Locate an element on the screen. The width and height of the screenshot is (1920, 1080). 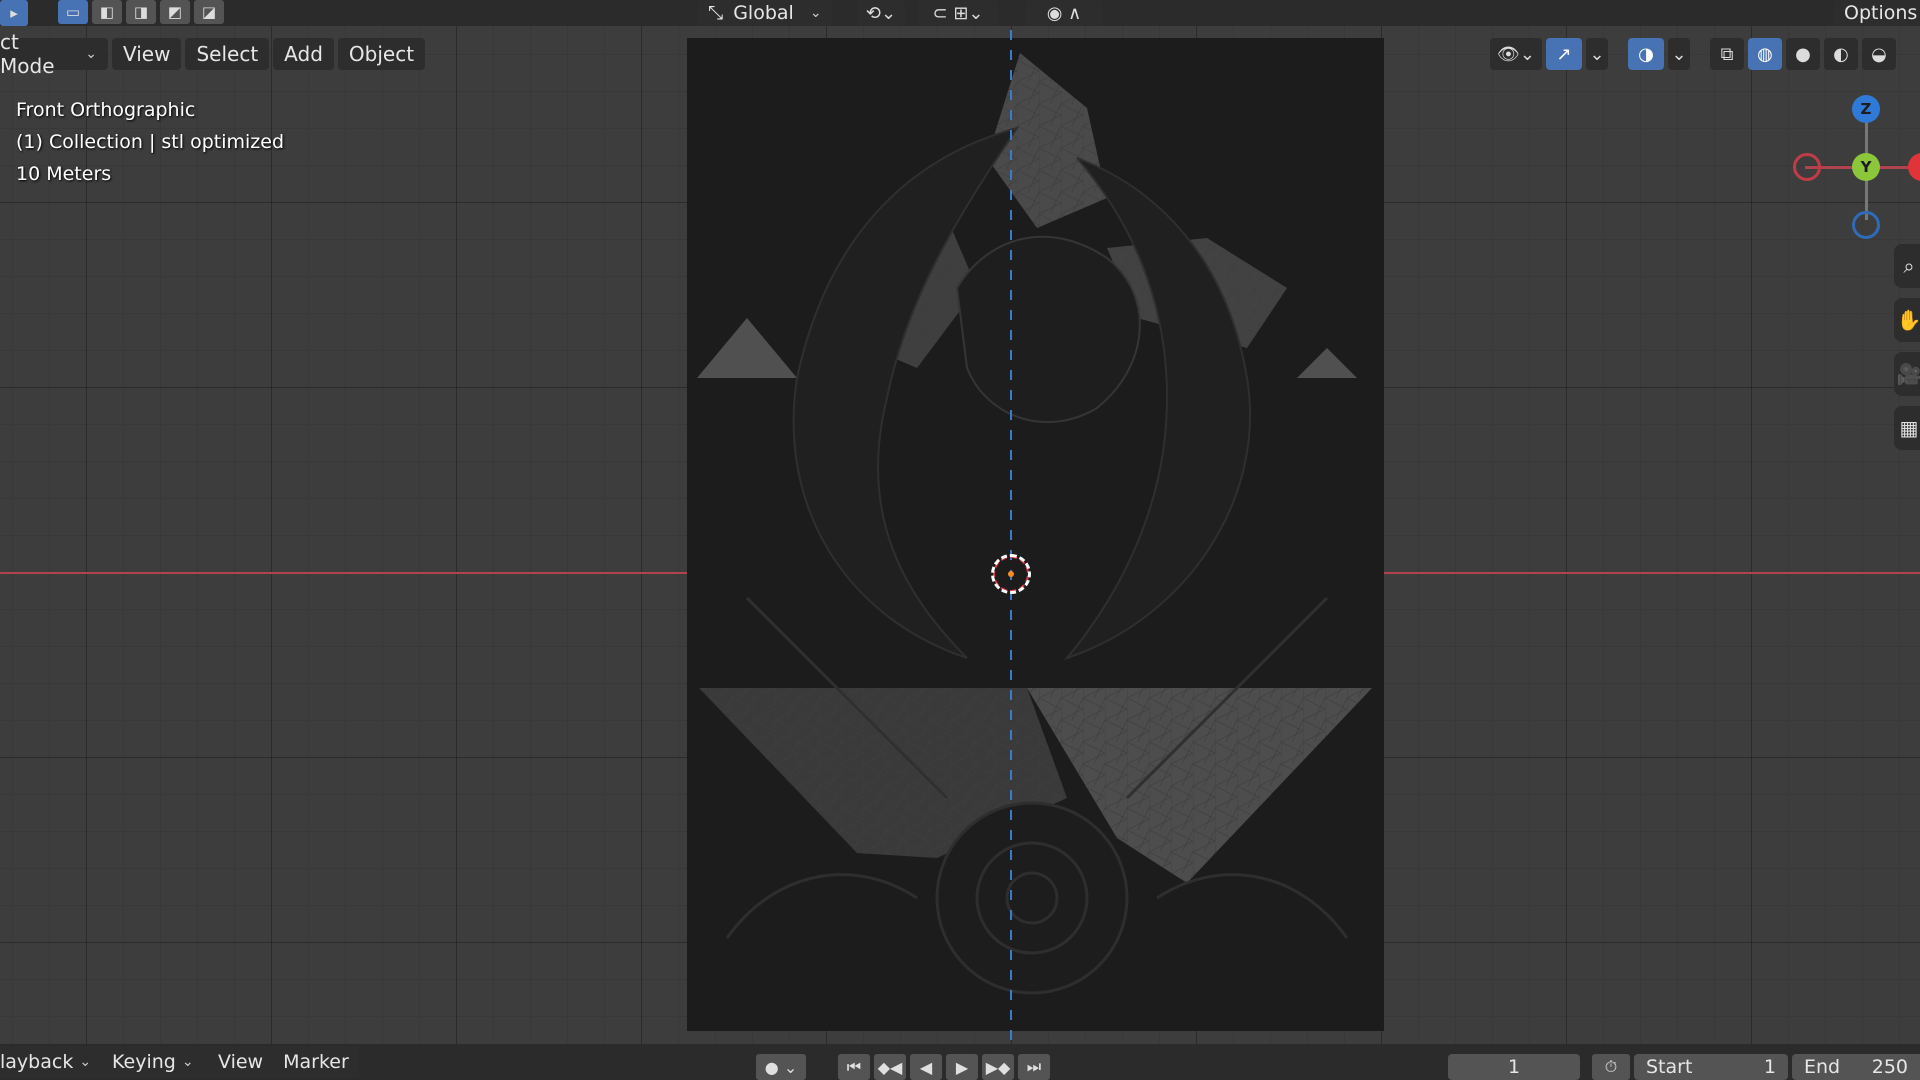
grid-scale: 10 Meters is located at coordinates (64, 174).